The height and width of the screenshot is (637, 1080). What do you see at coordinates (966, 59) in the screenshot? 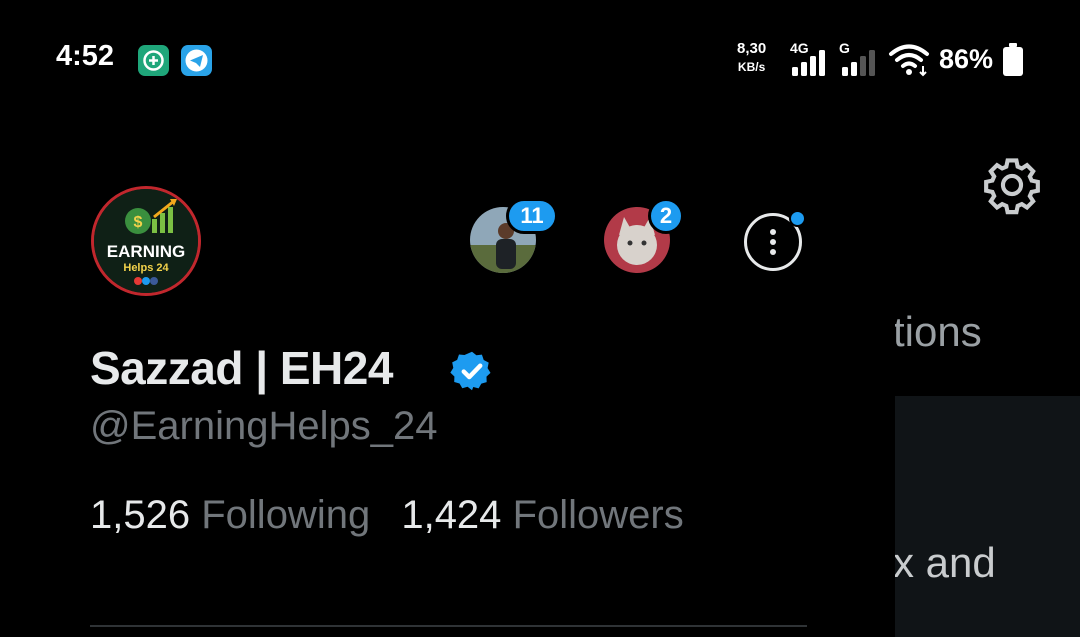
I see `battery-percent: 86%` at bounding box center [966, 59].